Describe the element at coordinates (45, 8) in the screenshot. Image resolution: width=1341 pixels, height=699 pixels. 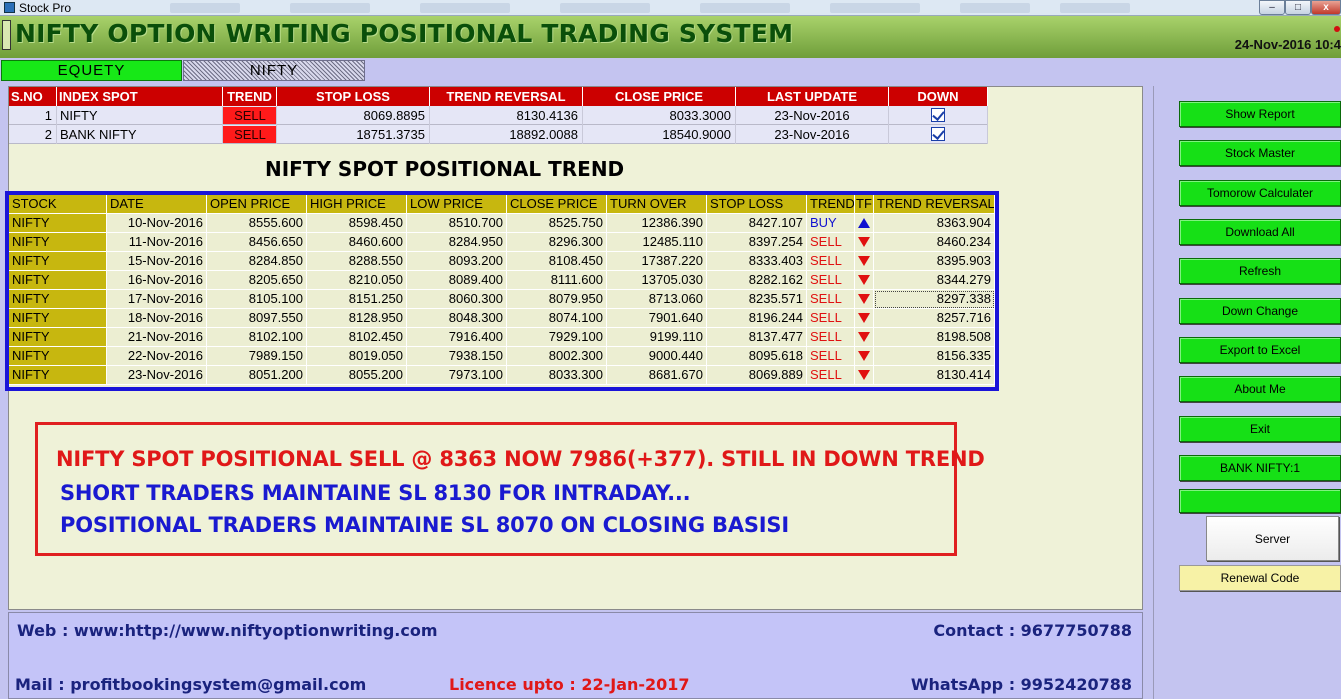
I see `window-title: Stock Pro` at that location.